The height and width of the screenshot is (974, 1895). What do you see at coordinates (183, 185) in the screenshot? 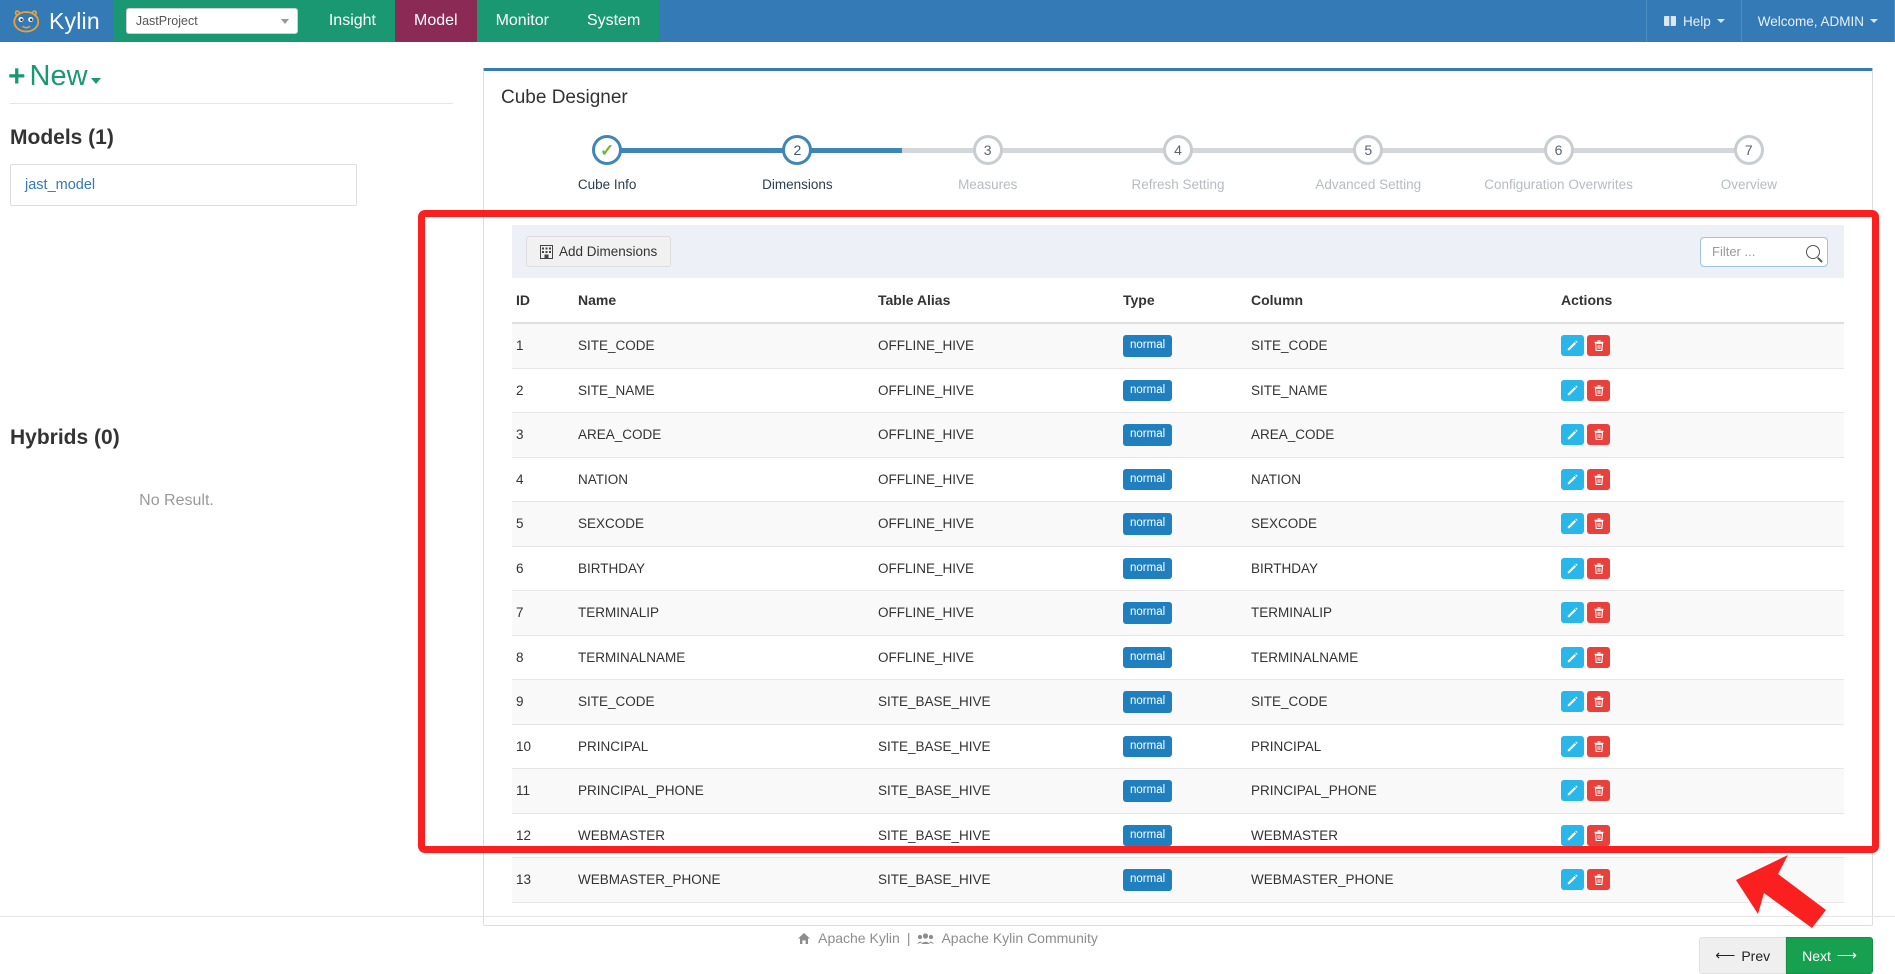
I see `model-list-item: jast_model` at bounding box center [183, 185].